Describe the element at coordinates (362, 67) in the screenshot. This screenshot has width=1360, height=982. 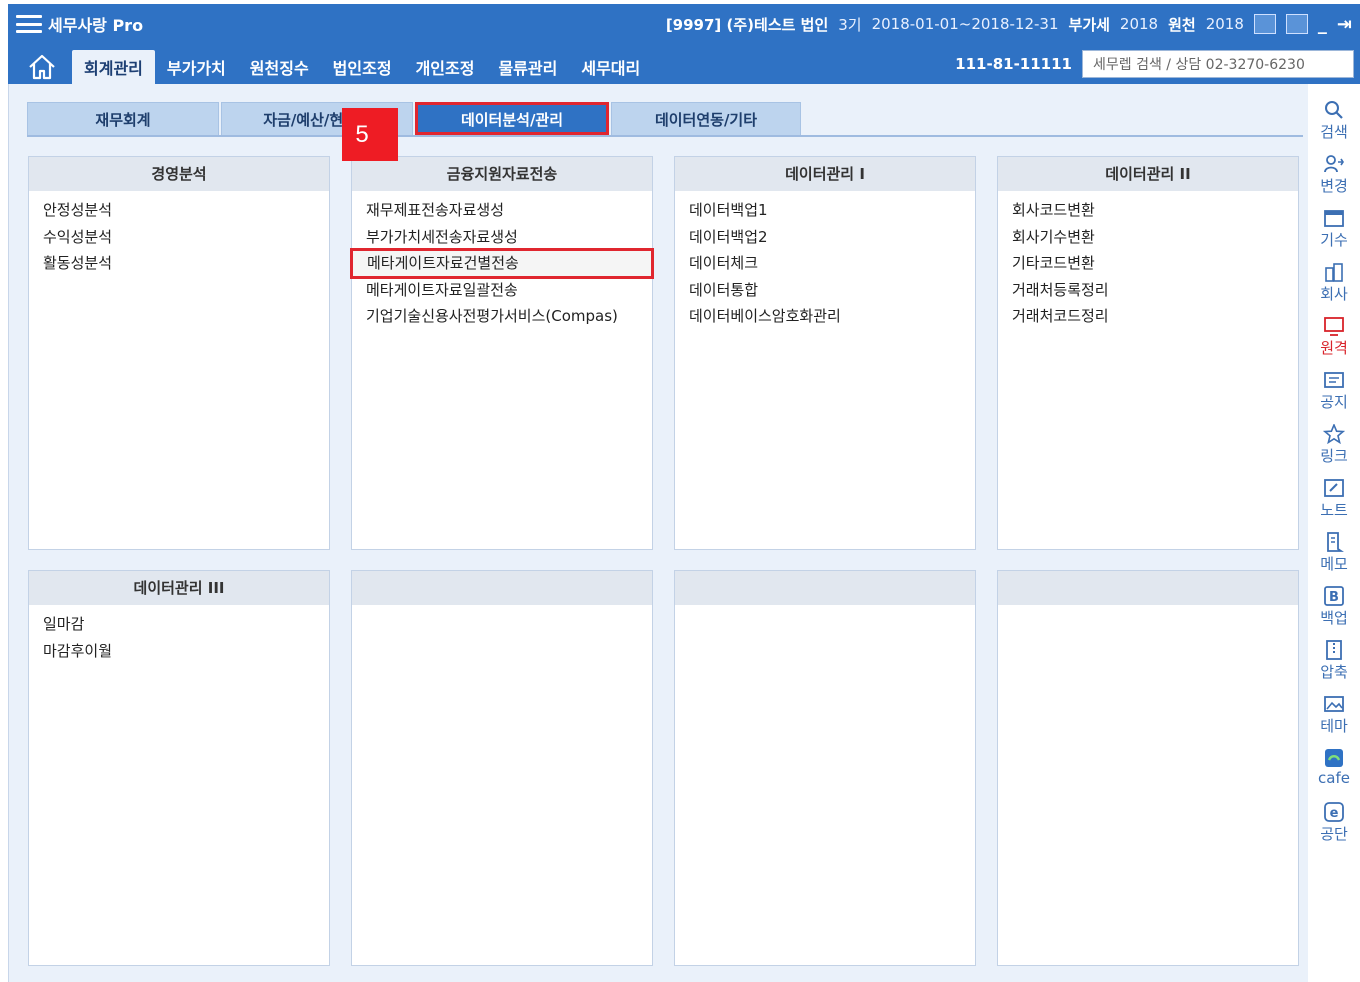
I see `menu-tab-corporate-adjust: 법인조정` at that location.